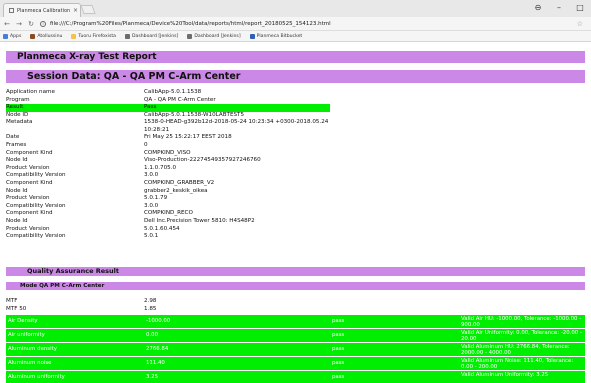 Image resolution: width=591 pixels, height=383 pixels. I want to click on result-value: 0.00, so click(152, 335).